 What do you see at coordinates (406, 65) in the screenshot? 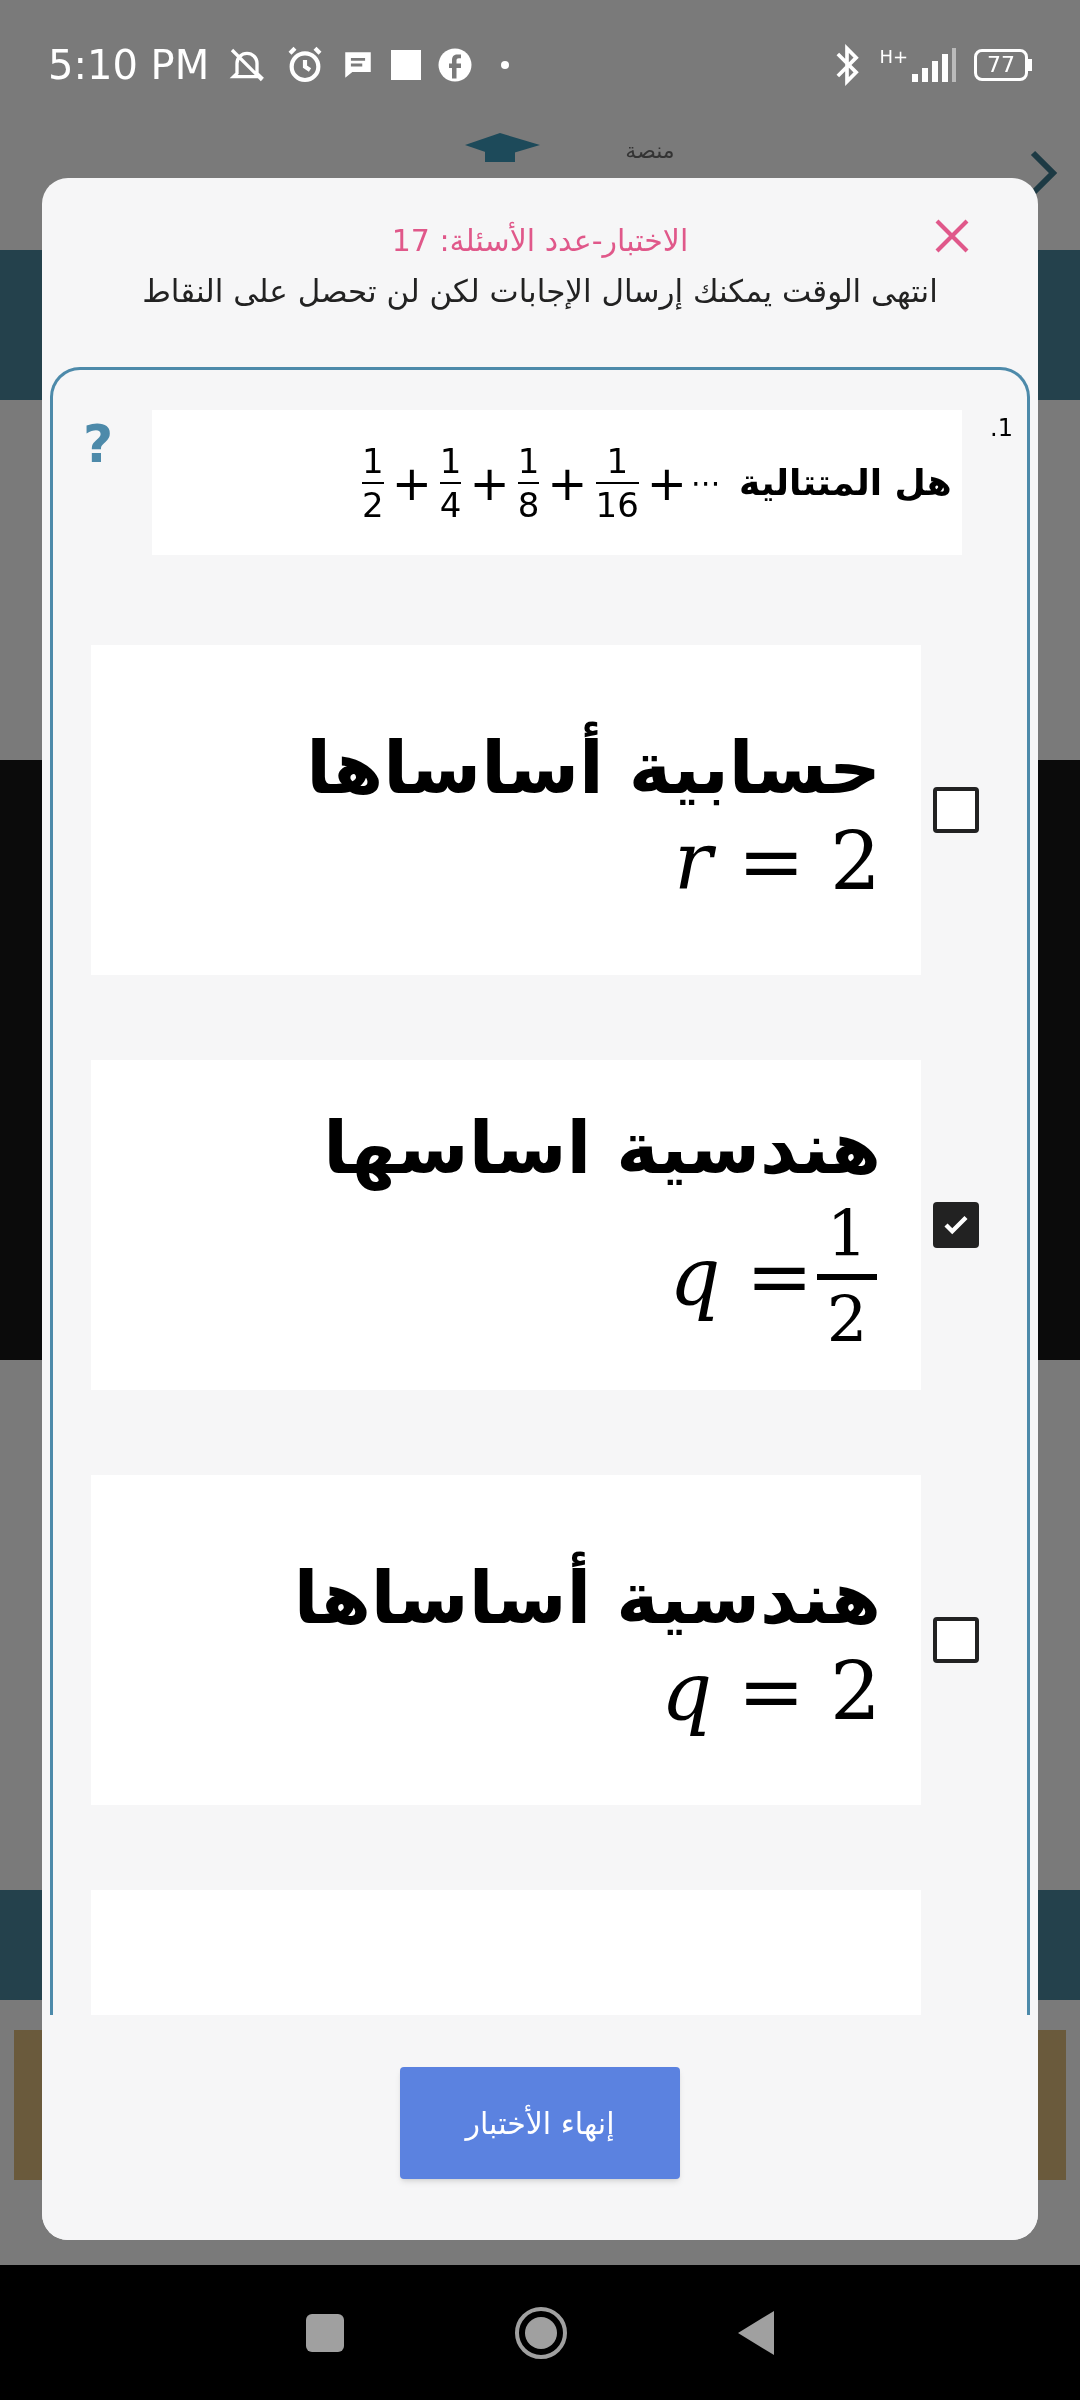
I see `square-icon` at bounding box center [406, 65].